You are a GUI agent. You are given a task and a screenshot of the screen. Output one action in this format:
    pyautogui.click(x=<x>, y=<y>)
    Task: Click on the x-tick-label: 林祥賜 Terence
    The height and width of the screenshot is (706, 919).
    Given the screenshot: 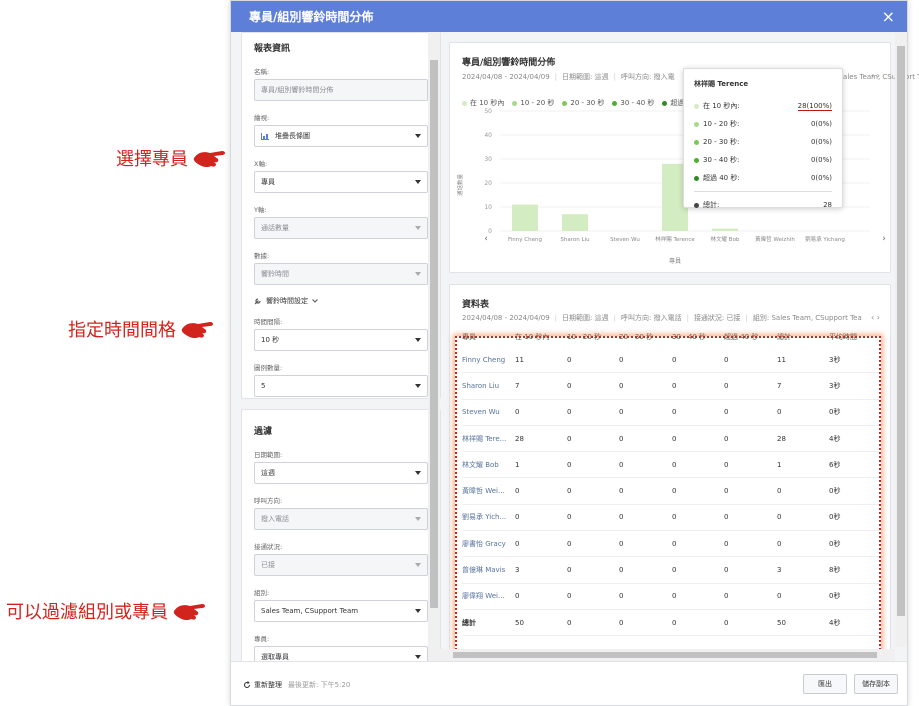 What is the action you would take?
    pyautogui.click(x=675, y=239)
    